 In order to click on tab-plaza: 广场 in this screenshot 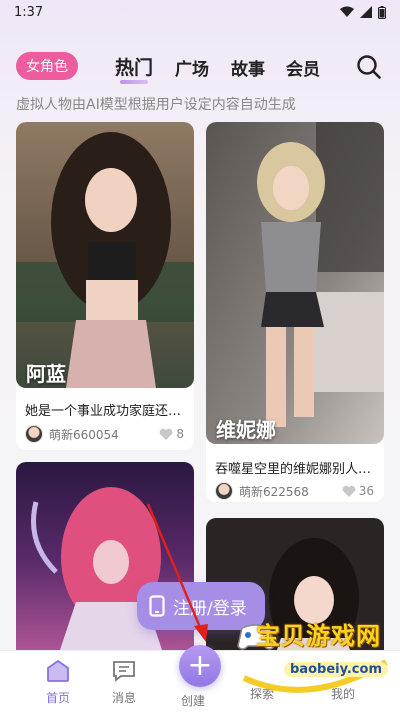, I will do `click(192, 67)`.